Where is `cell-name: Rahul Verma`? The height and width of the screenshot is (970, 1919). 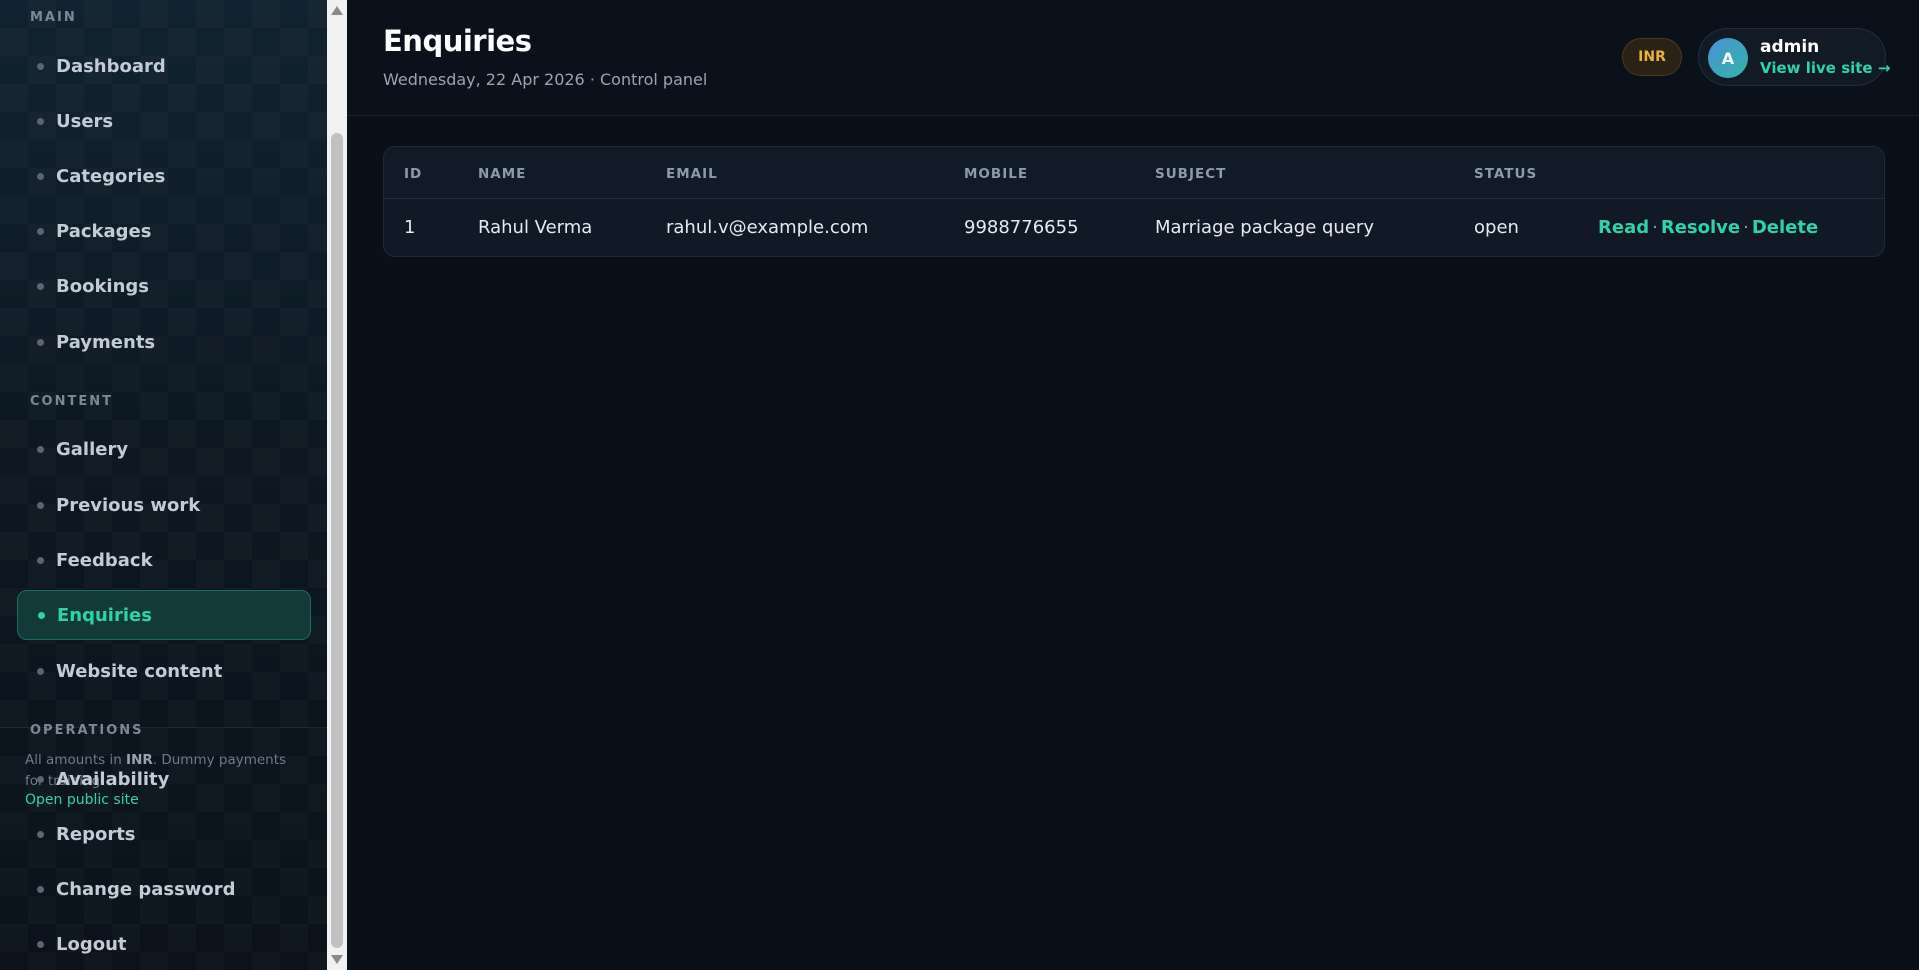 cell-name: Rahul Verma is located at coordinates (535, 227).